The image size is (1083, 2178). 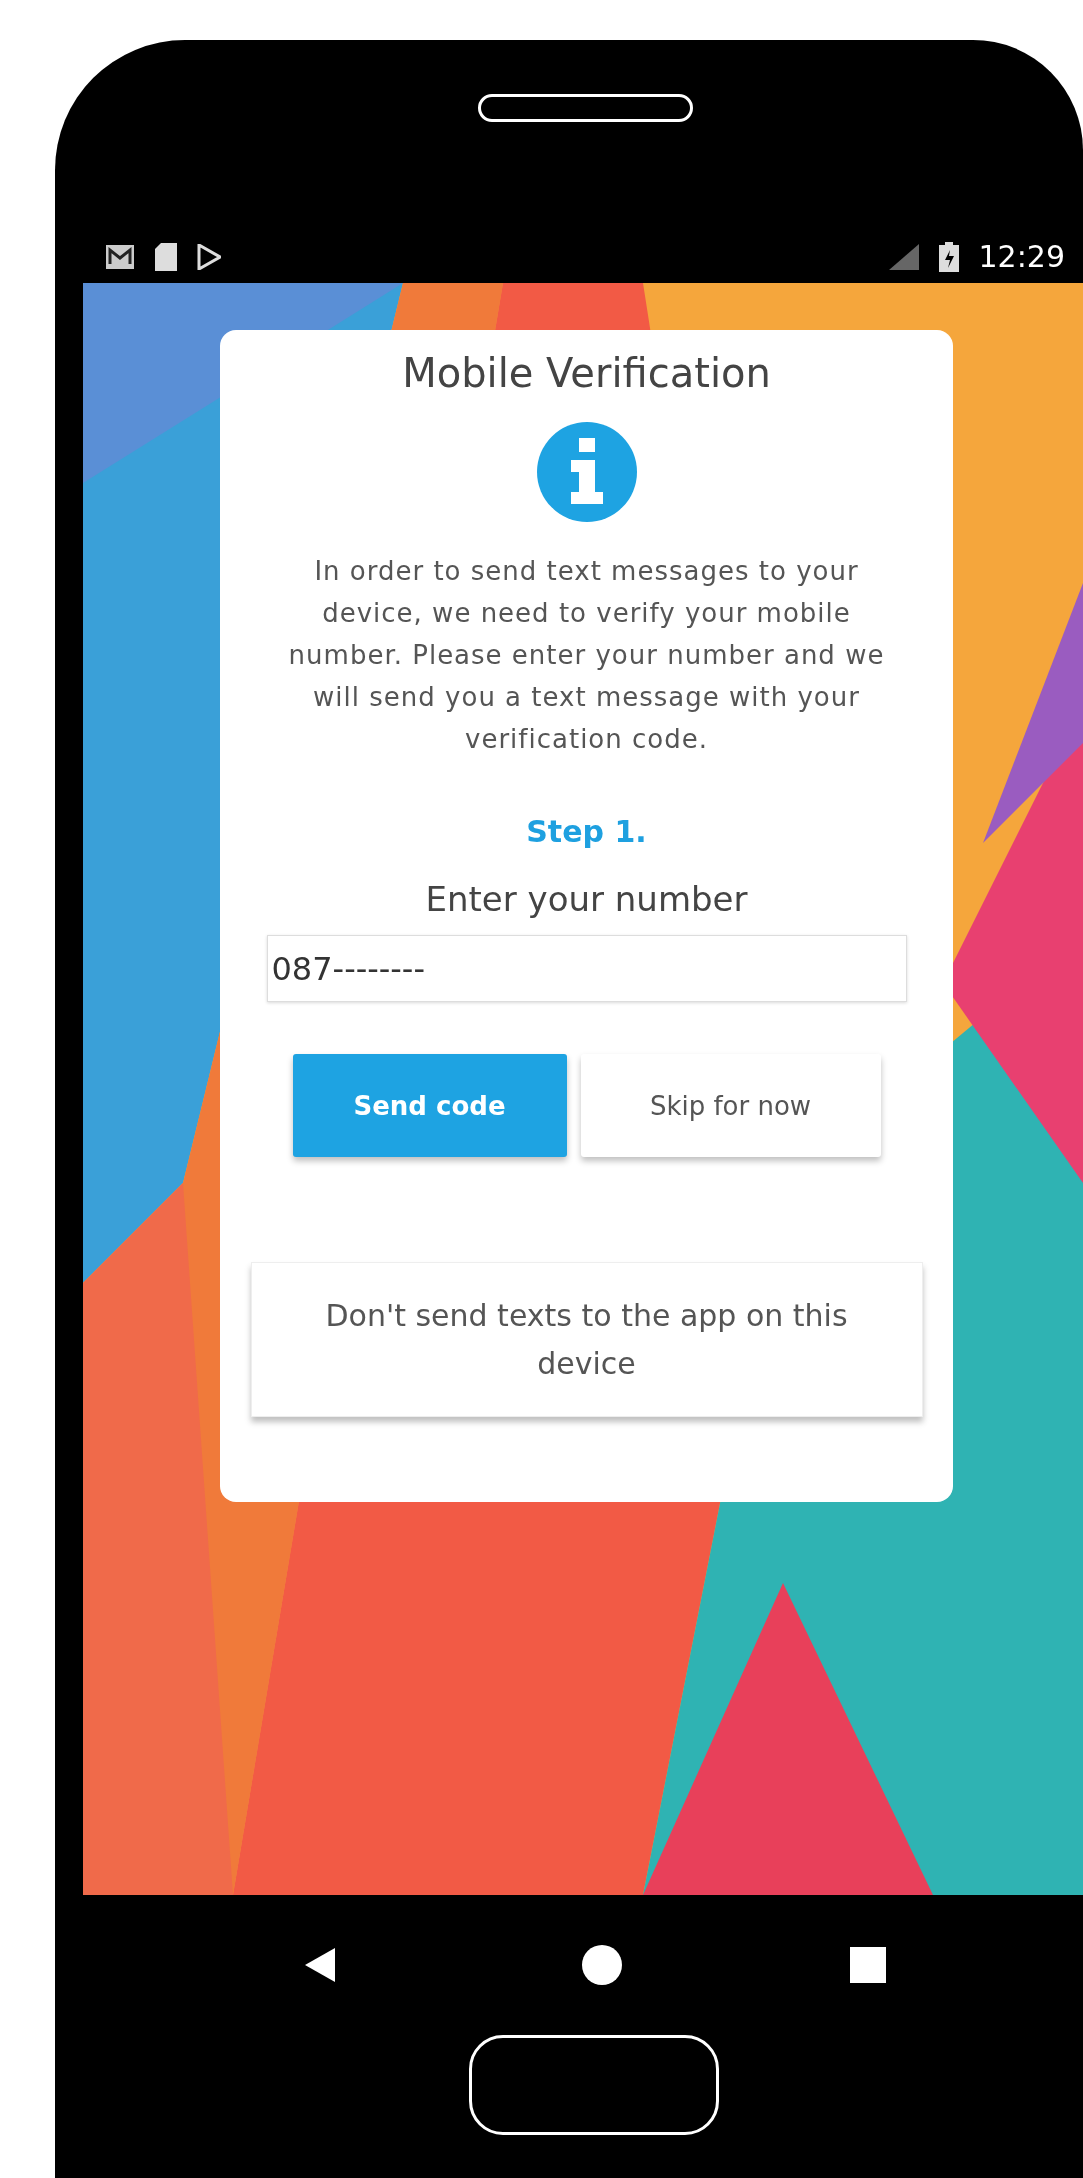 What do you see at coordinates (586, 655) in the screenshot?
I see `info-message: In order to send text messages to your device, we need to verify your mobile number. Please enter your number and we will send you a text message with your verification code.` at bounding box center [586, 655].